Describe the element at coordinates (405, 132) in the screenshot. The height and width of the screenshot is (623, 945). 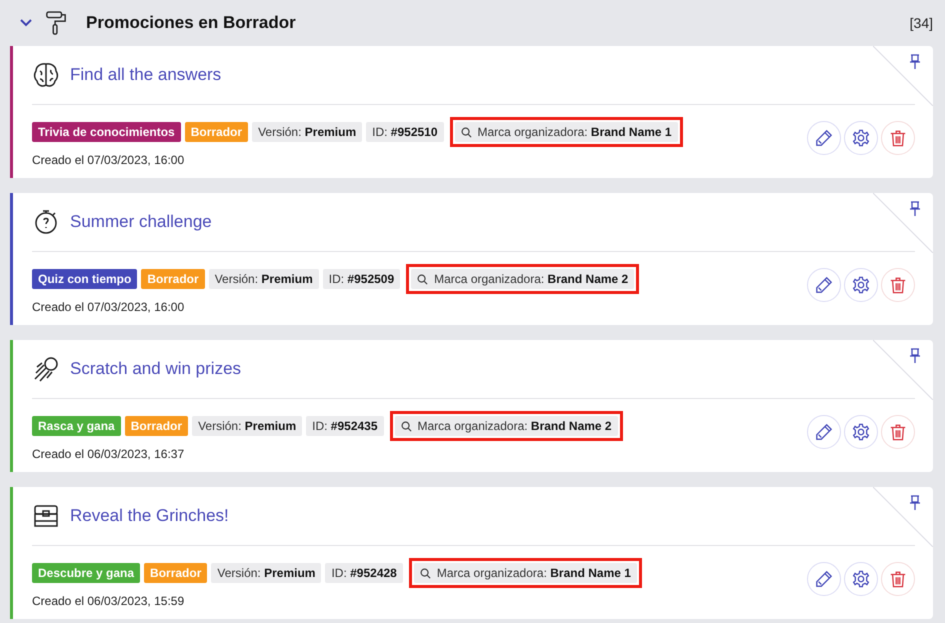
I see `id-tag: ID: #952510` at that location.